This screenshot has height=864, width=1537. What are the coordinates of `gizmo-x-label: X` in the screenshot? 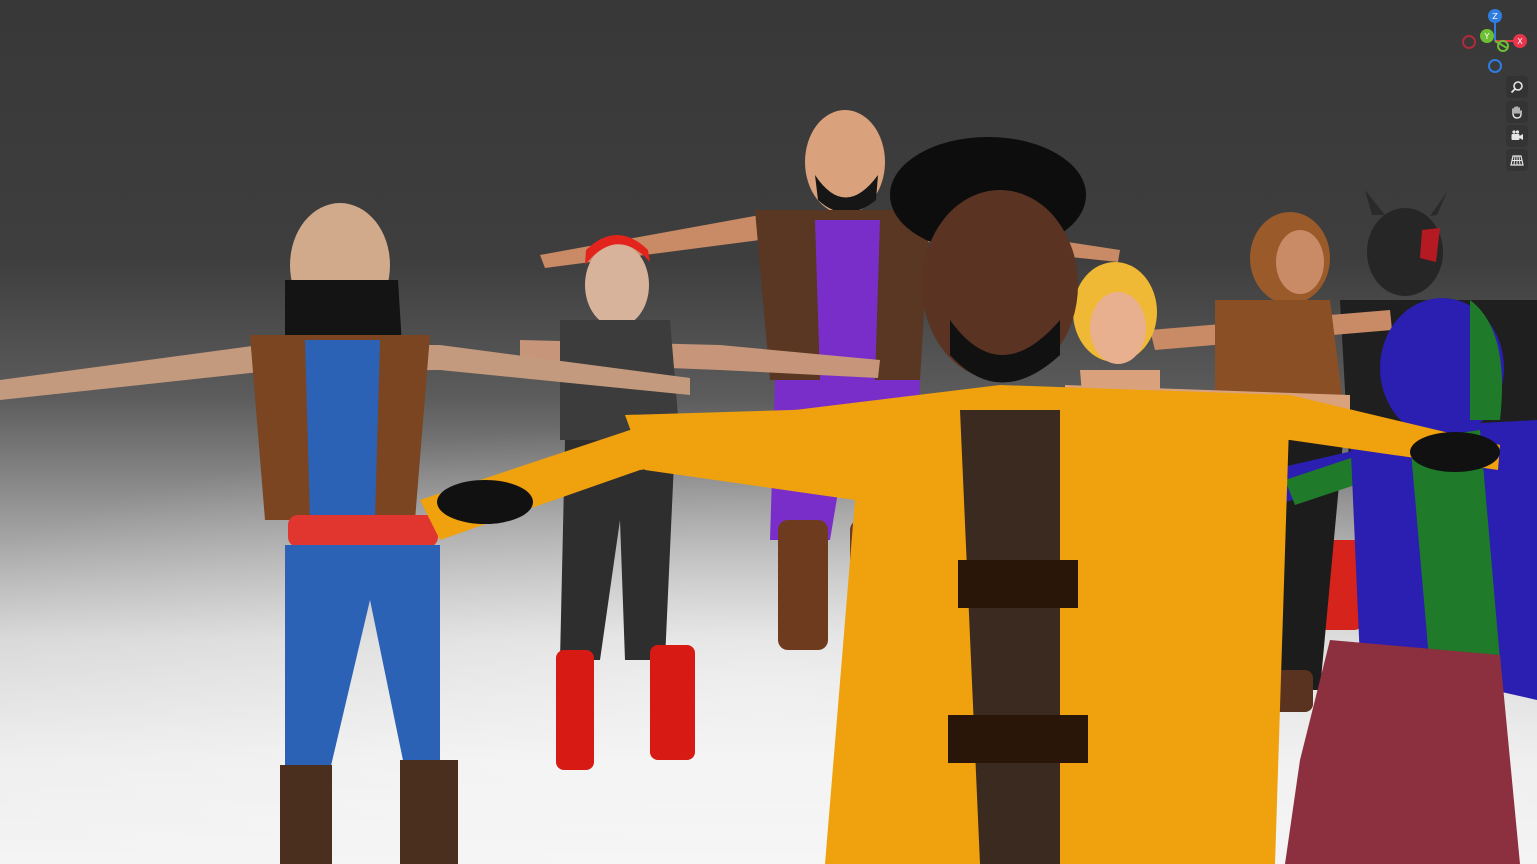 It's located at (1520, 41).